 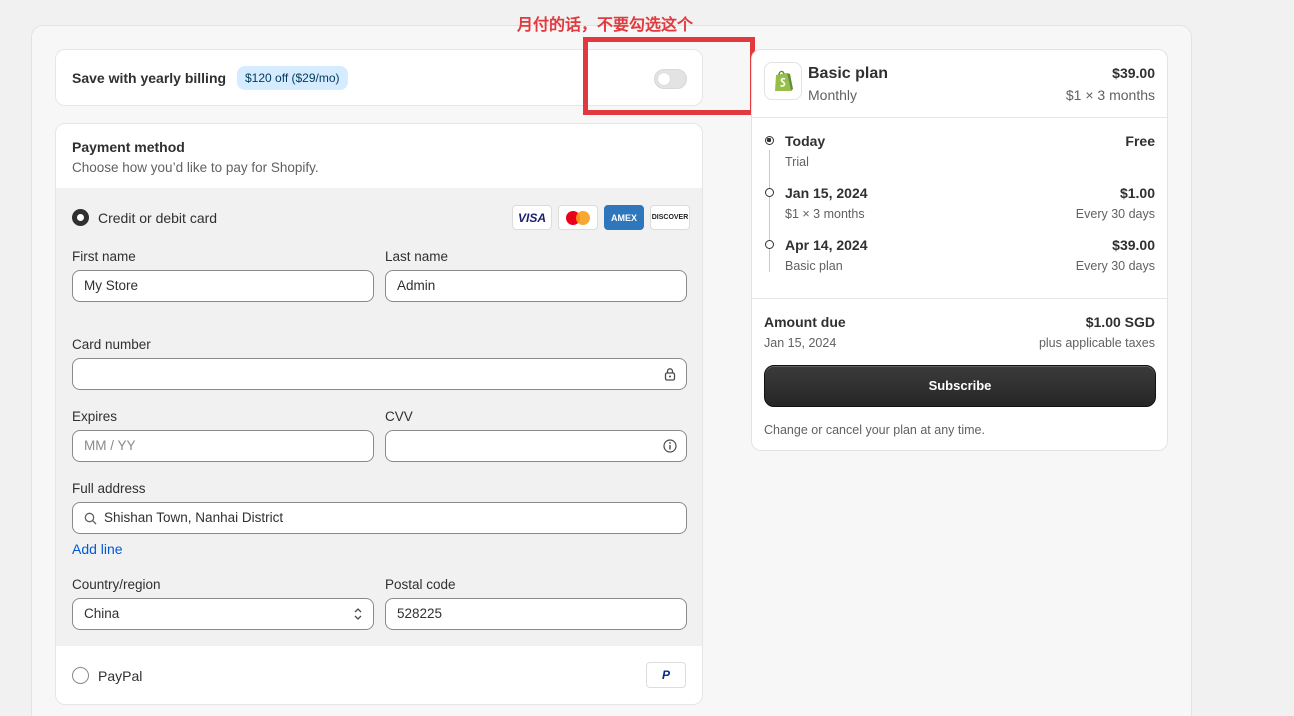 I want to click on timeline-date: Jan 15, 2024, so click(x=826, y=193).